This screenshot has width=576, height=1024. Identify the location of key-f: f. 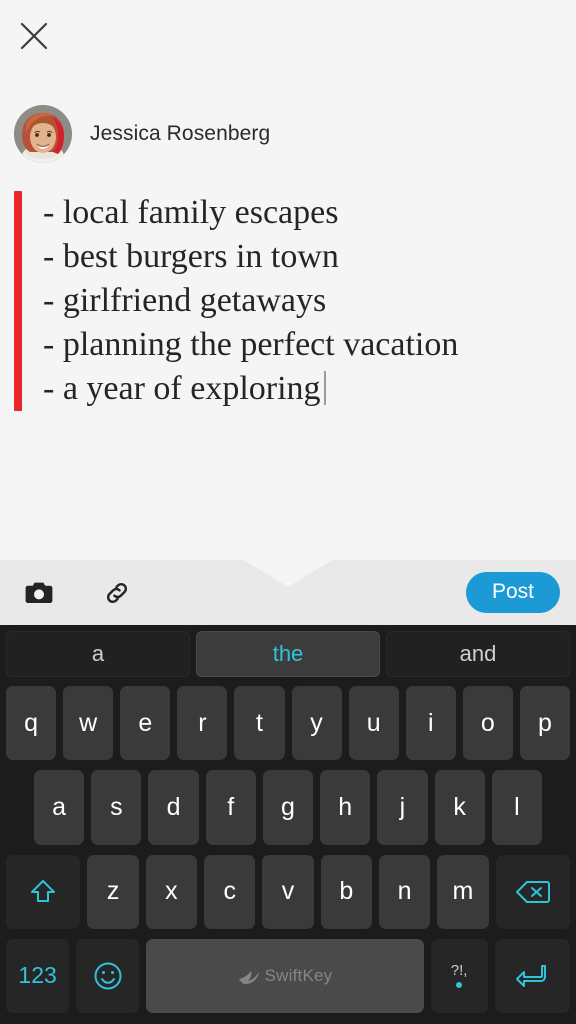
(230, 807).